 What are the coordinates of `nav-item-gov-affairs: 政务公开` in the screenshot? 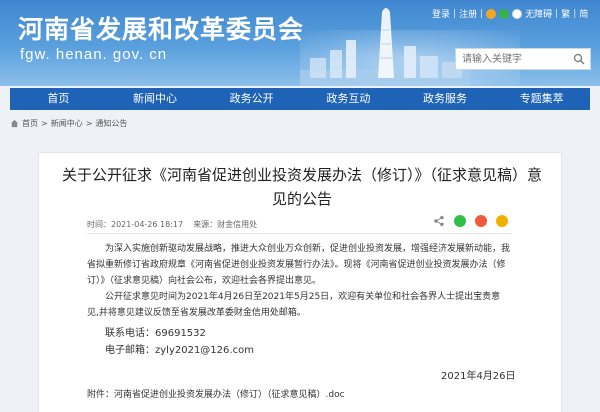 It's located at (251, 99).